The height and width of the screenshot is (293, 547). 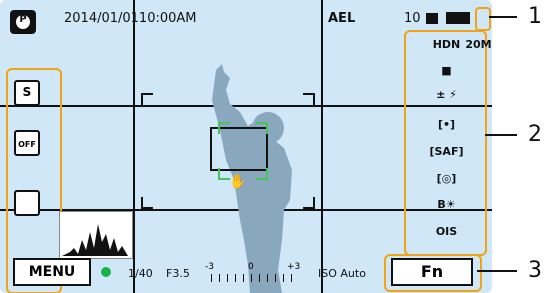 I want to click on menu-button: MENU, so click(x=52, y=272).